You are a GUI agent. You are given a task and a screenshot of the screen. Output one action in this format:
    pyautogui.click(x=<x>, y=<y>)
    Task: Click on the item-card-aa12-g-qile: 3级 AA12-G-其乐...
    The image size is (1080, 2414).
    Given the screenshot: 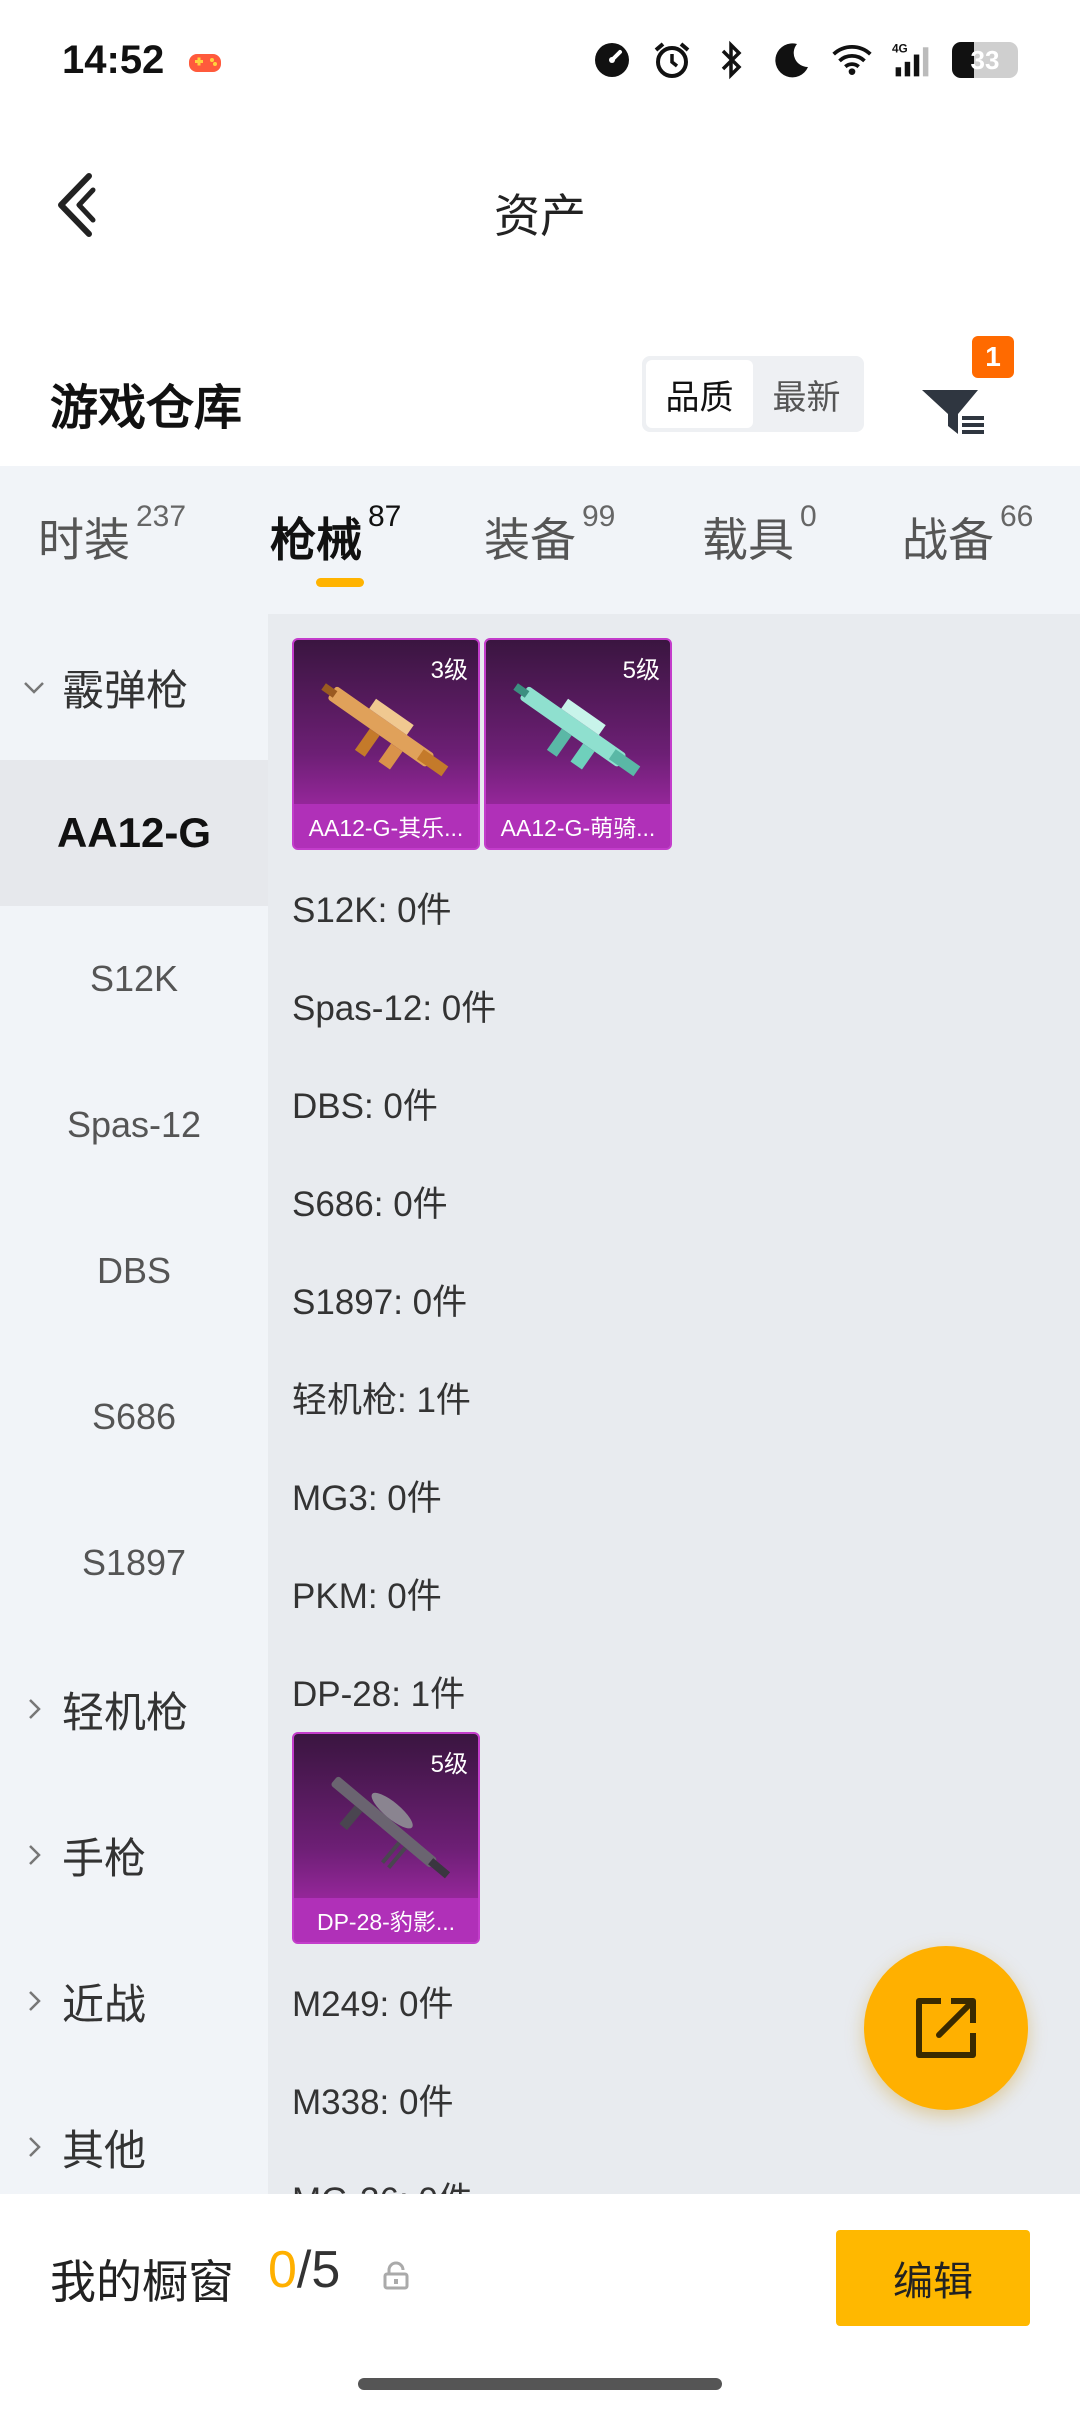 What is the action you would take?
    pyautogui.click(x=386, y=744)
    